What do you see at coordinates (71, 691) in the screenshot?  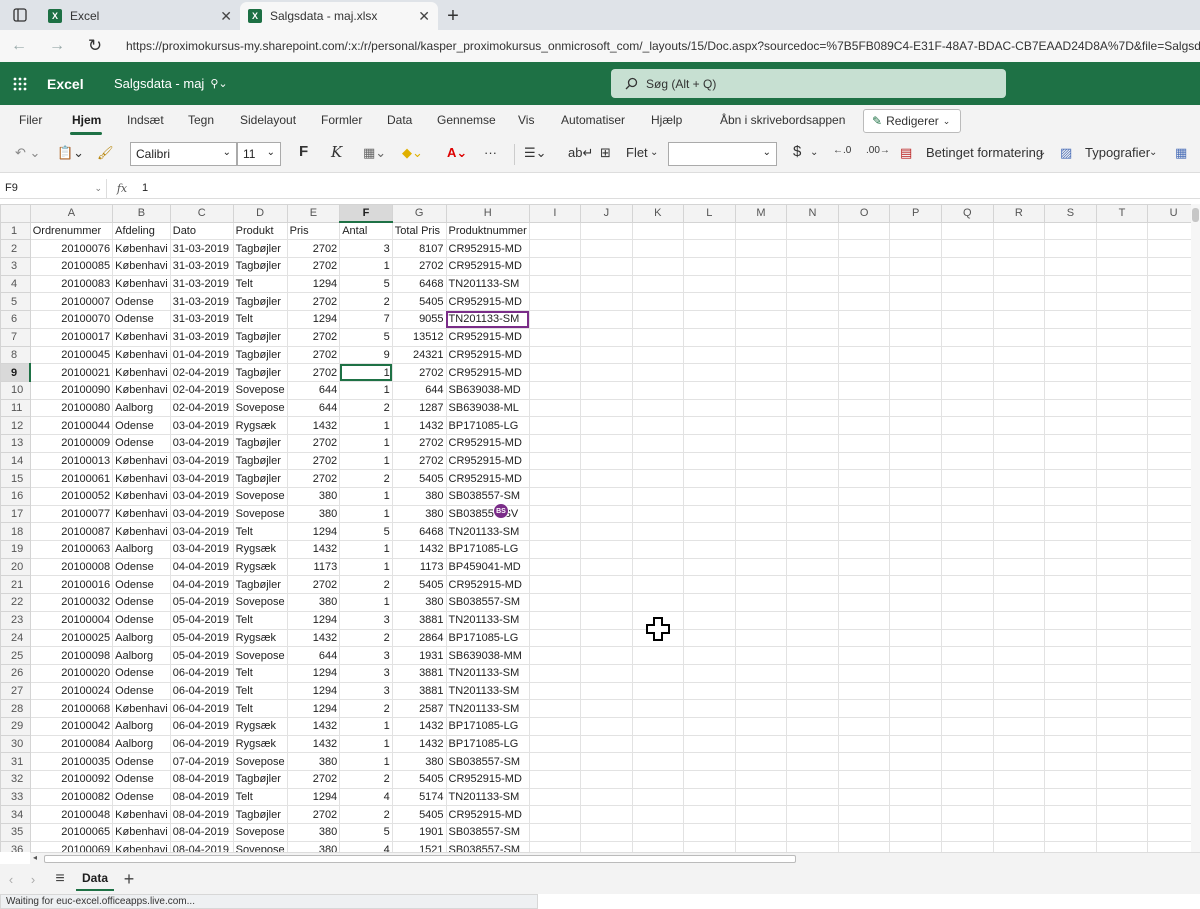 I see `data-cell: 20100024` at bounding box center [71, 691].